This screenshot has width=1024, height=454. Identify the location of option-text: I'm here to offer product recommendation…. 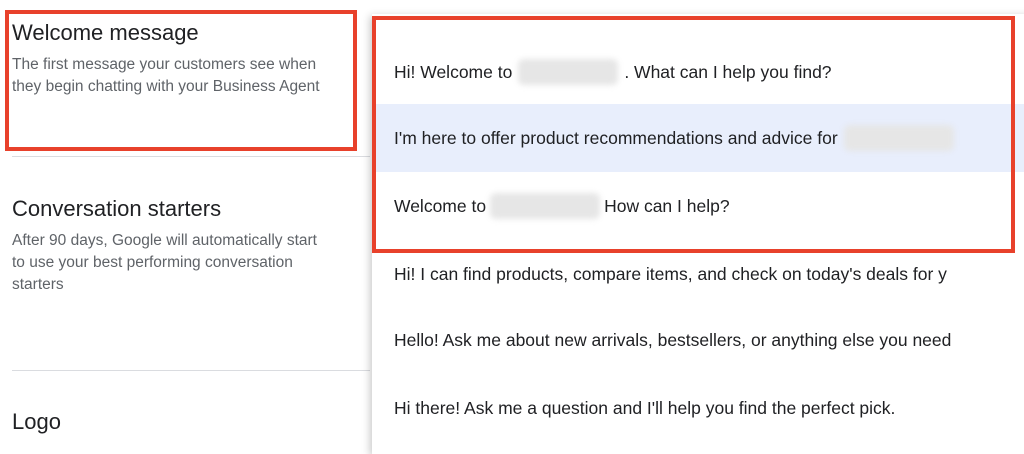
(616, 137).